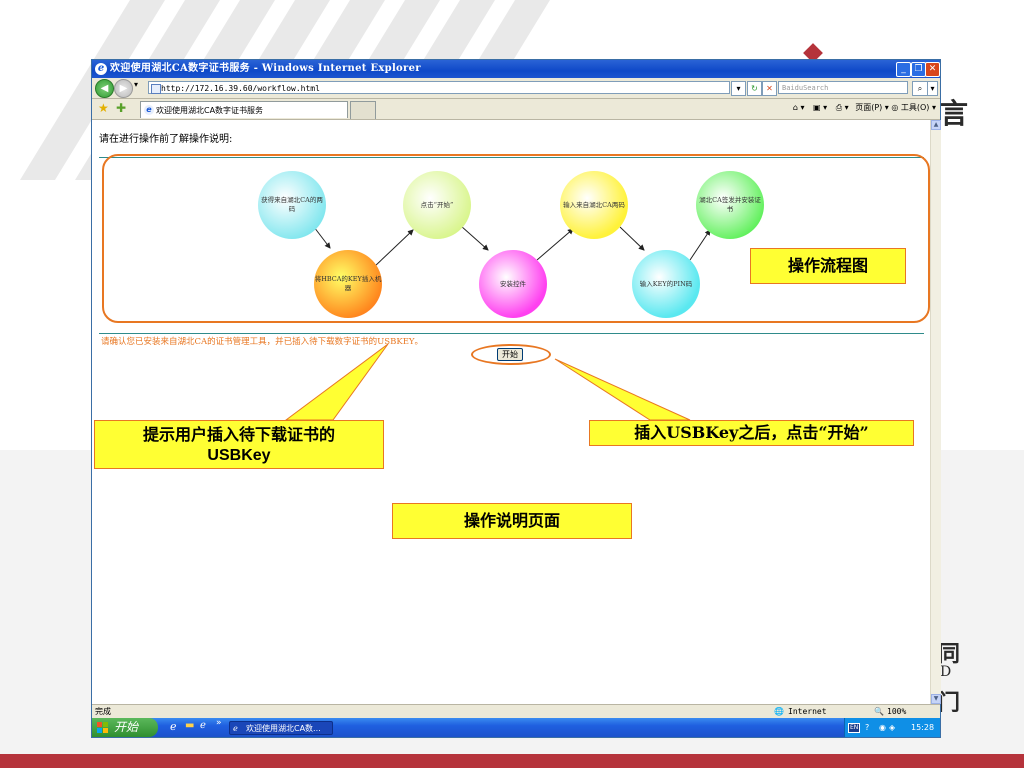 The width and height of the screenshot is (1024, 768). Describe the element at coordinates (932, 69) in the screenshot. I see `close-button: ✕` at that location.